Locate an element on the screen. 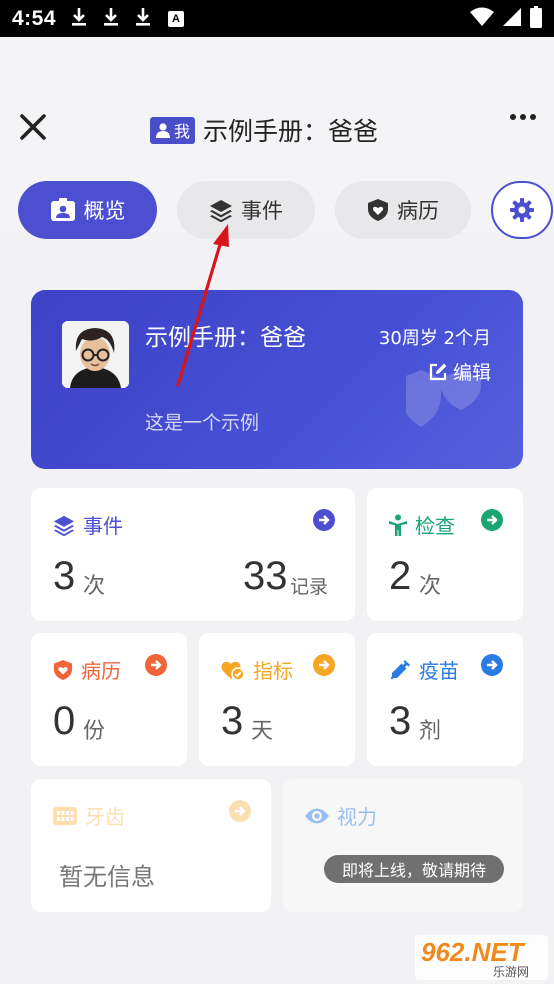 The width and height of the screenshot is (554, 984). checkup-count: 2 is located at coordinates (400, 576).